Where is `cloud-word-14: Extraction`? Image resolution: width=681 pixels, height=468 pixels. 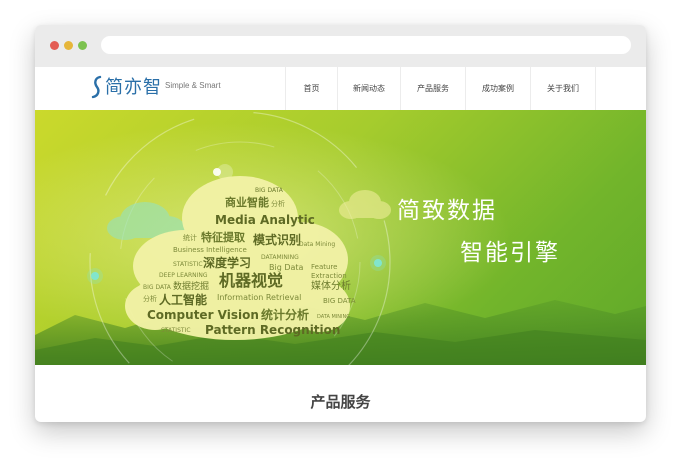 cloud-word-14: Extraction is located at coordinates (329, 276).